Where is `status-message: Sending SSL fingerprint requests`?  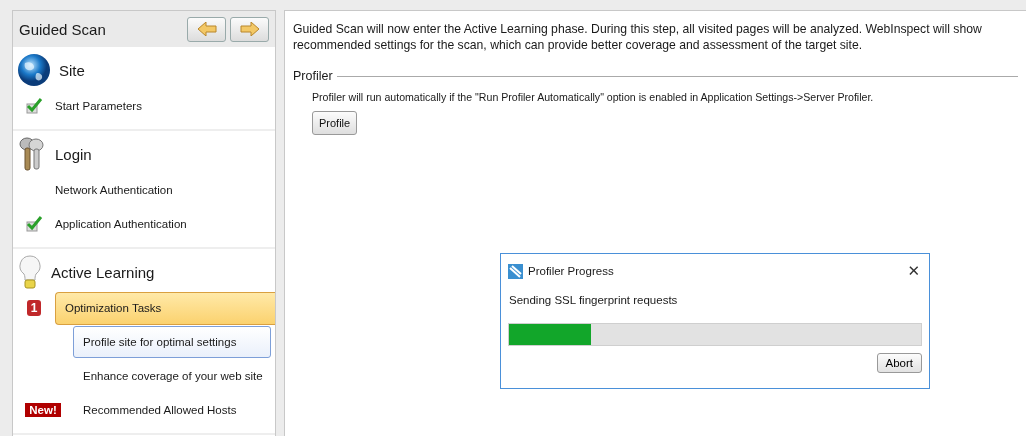
status-message: Sending SSL fingerprint requests is located at coordinates (594, 300).